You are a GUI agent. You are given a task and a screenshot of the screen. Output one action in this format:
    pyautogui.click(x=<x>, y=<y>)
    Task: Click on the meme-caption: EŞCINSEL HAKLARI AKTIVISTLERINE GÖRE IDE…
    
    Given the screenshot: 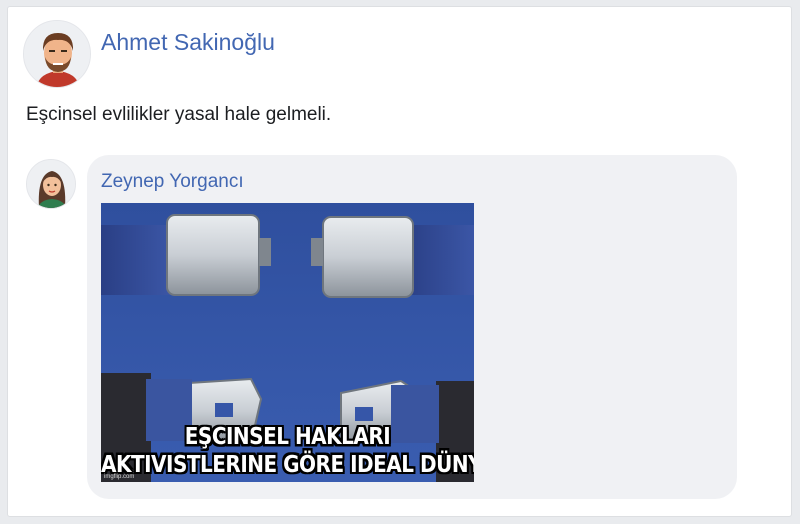 What is the action you would take?
    pyautogui.click(x=287, y=449)
    